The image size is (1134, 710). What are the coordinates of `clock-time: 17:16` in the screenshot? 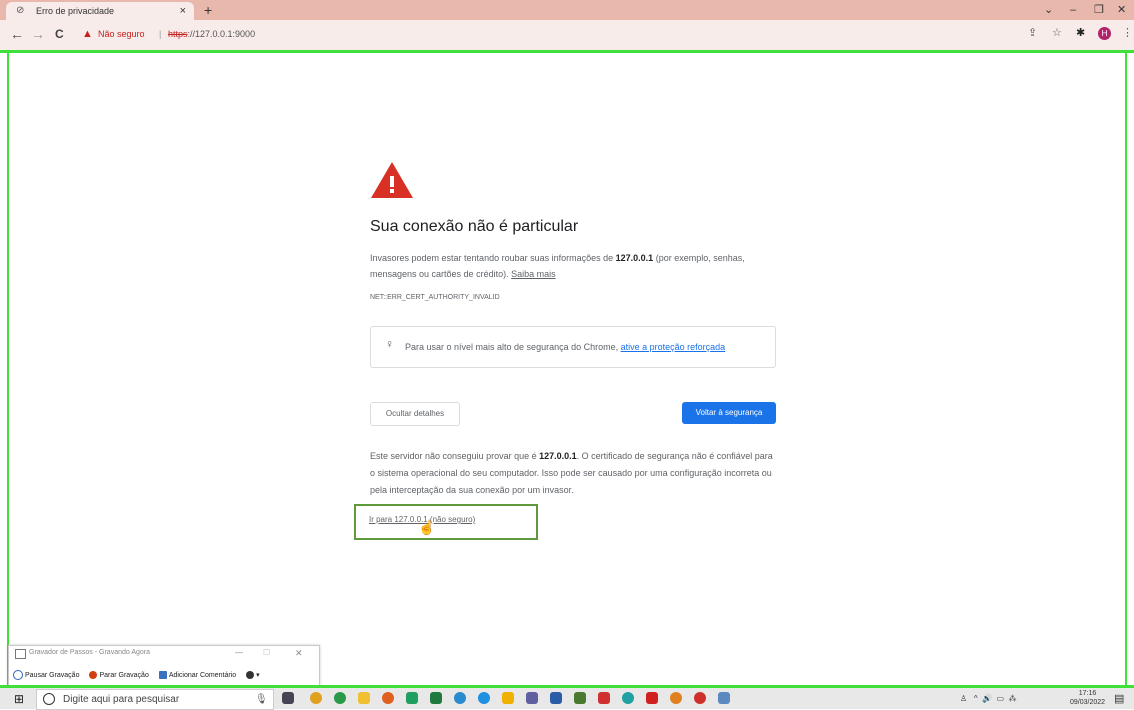 It's located at (1087, 693).